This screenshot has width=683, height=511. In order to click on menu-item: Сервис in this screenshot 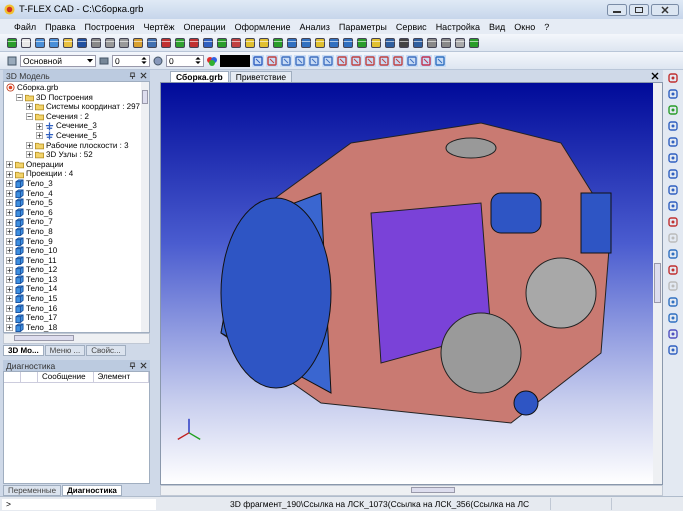, I will do `click(411, 27)`.